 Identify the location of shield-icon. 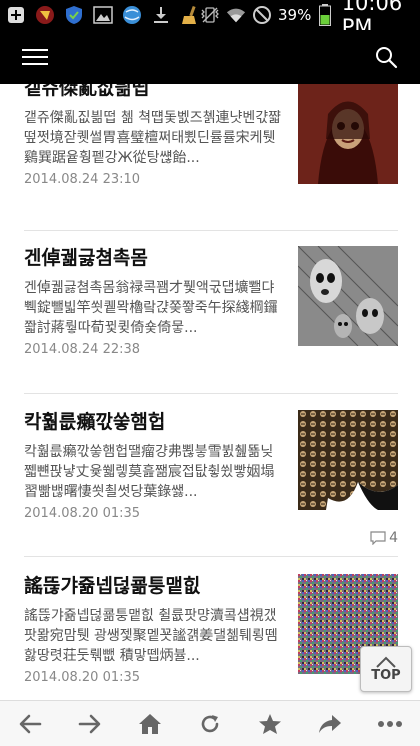
(74, 15).